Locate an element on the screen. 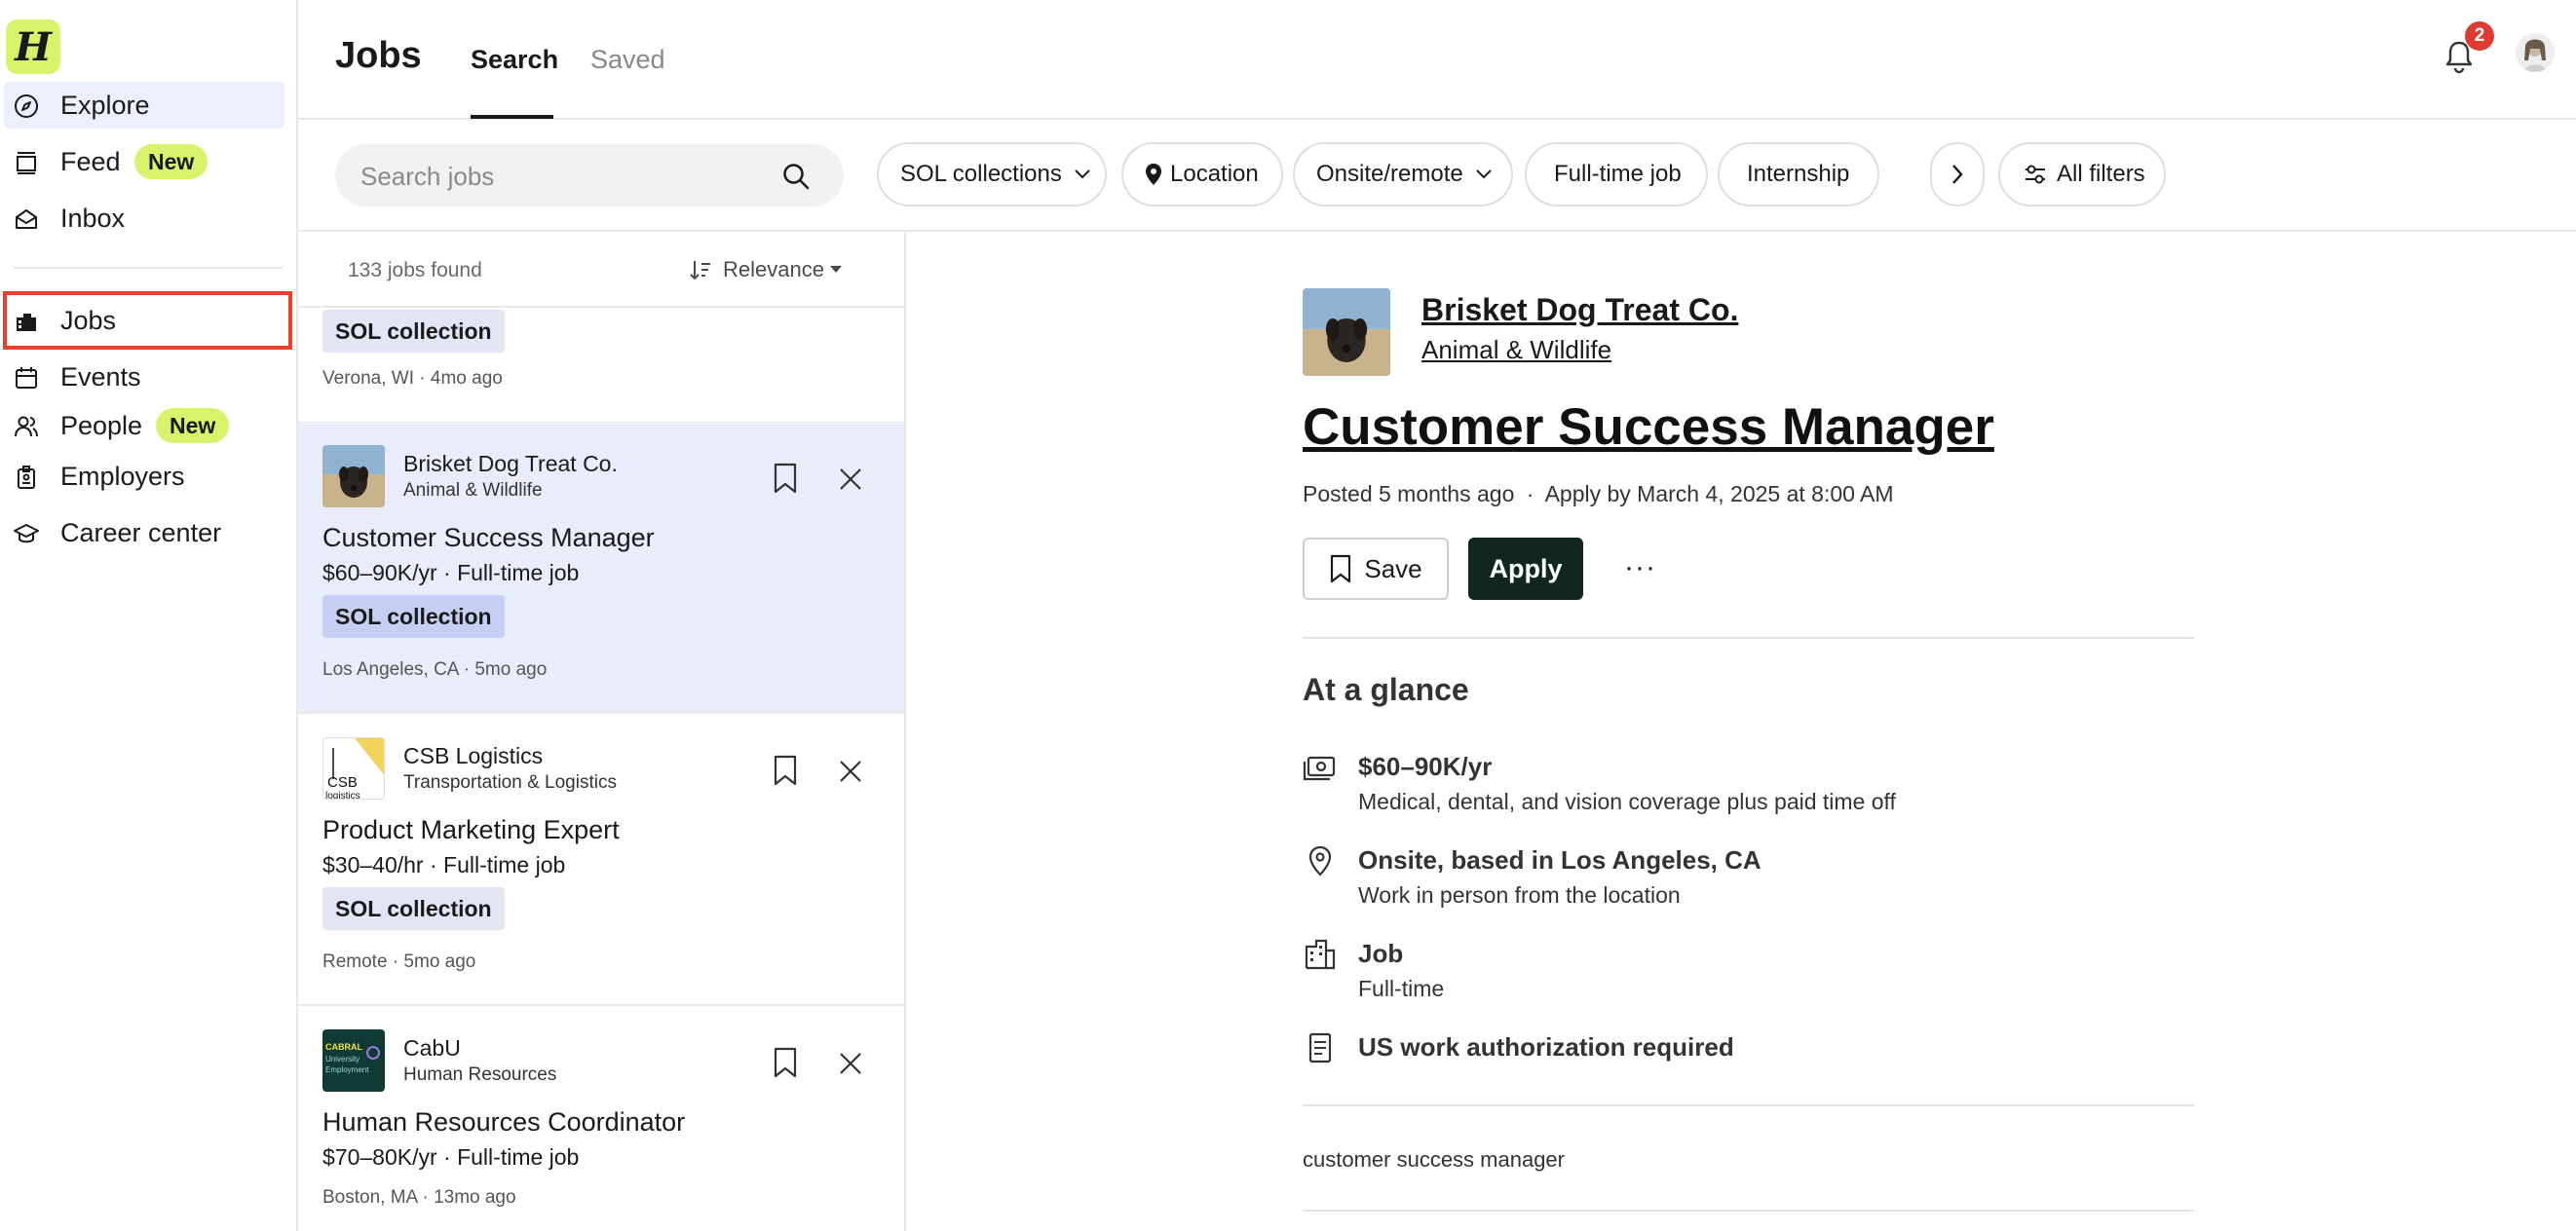 The width and height of the screenshot is (2576, 1231). document-icon is located at coordinates (1320, 1047).